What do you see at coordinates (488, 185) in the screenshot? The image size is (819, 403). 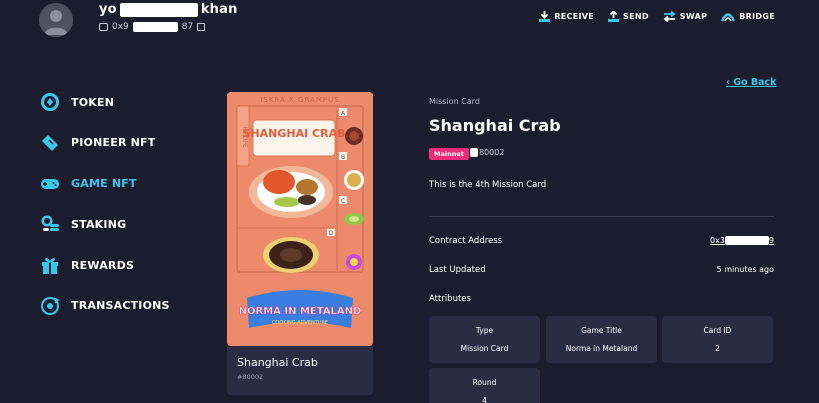 I see `nft-description: This is the 4th Mission Card` at bounding box center [488, 185].